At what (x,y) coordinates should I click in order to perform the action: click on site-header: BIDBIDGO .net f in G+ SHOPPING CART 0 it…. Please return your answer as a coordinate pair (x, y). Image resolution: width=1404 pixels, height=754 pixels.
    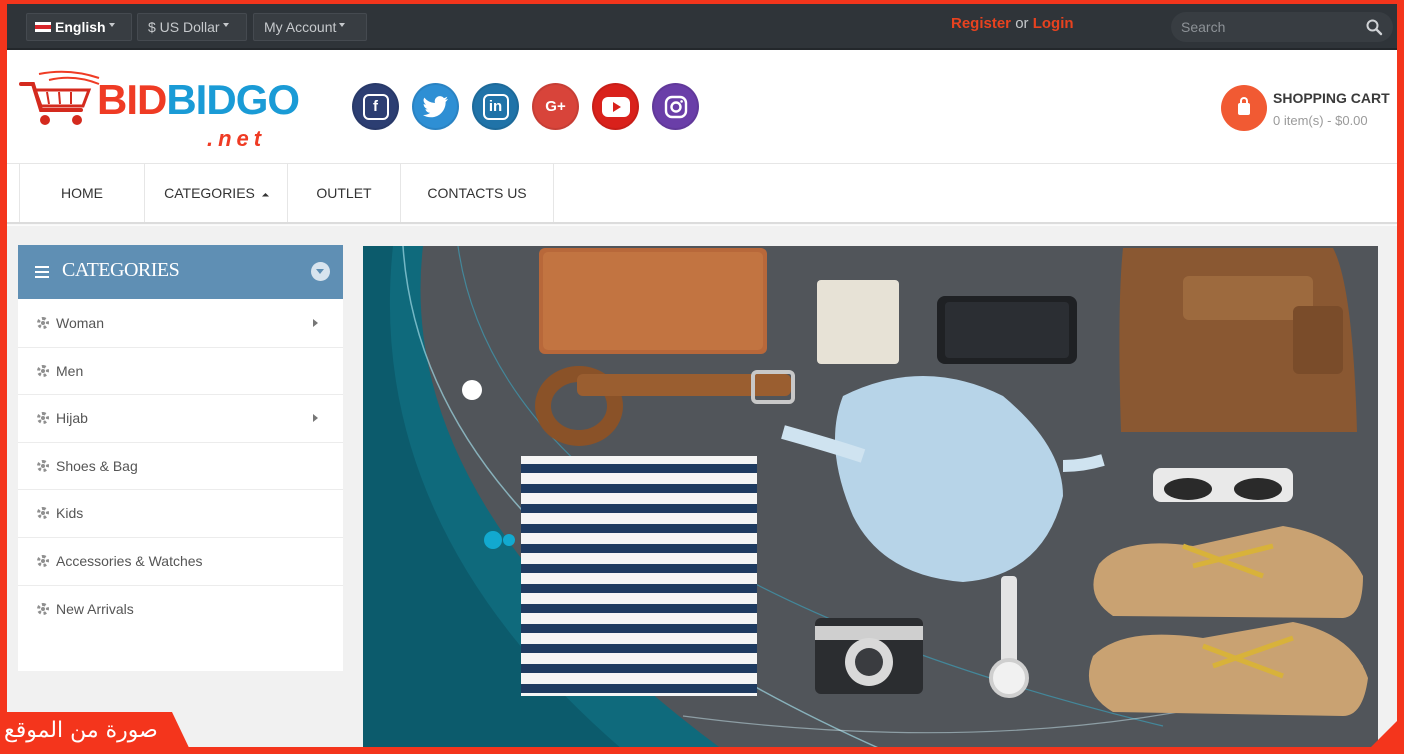
    Looking at the image, I should click on (702, 107).